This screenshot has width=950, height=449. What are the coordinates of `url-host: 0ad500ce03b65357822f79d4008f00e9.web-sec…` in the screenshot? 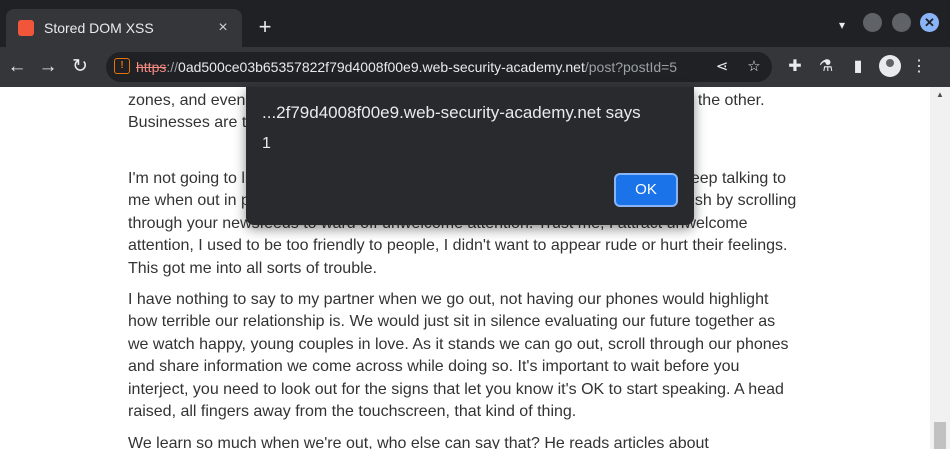 It's located at (381, 67).